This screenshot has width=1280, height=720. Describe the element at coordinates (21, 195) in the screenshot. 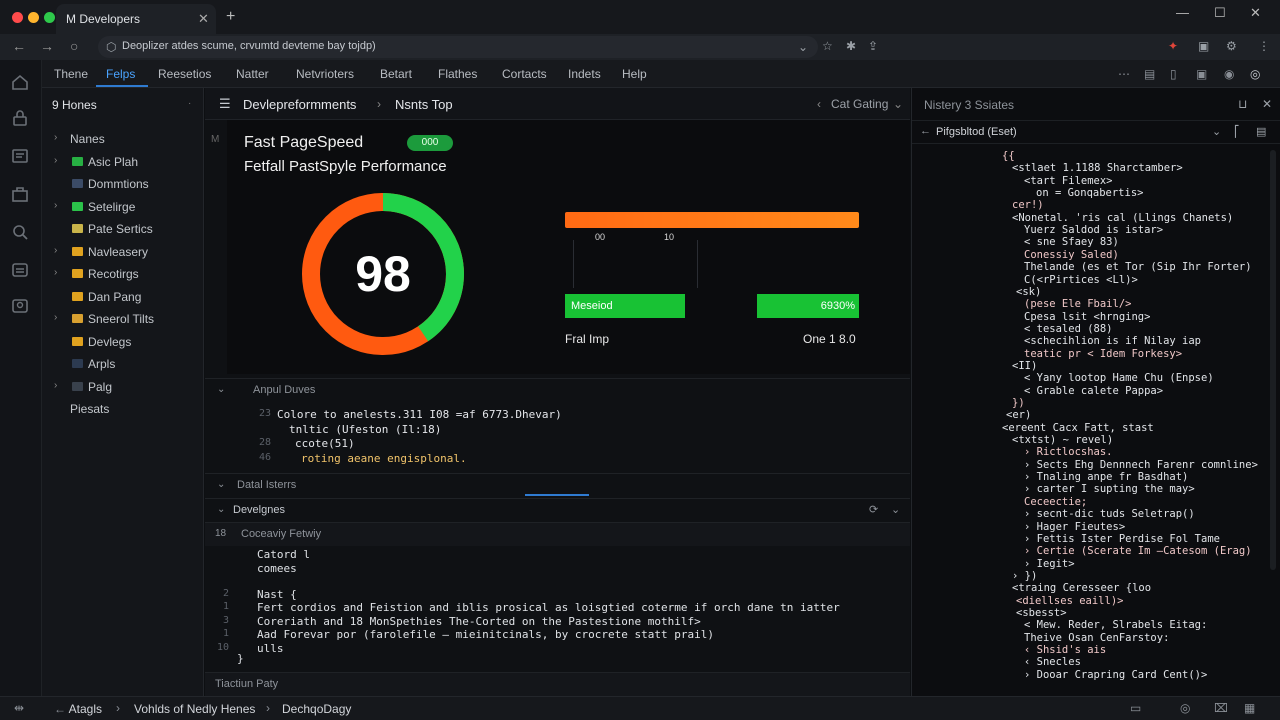

I see `extensions-icon` at that location.